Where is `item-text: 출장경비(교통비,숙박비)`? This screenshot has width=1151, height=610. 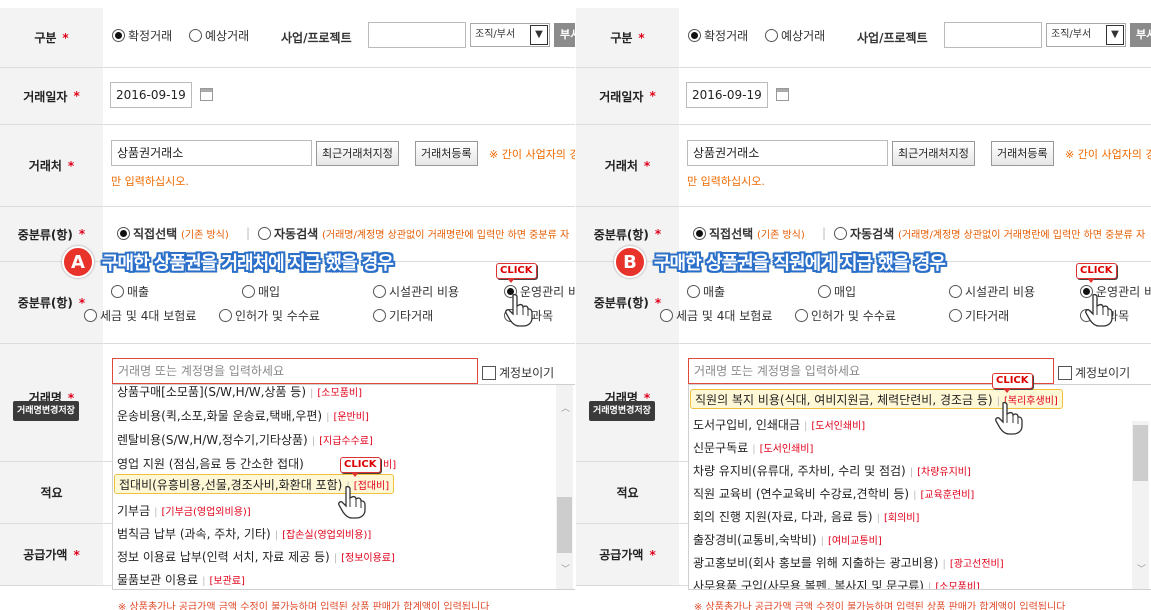
item-text: 출장경비(교통비,숙박비) is located at coordinates (755, 540).